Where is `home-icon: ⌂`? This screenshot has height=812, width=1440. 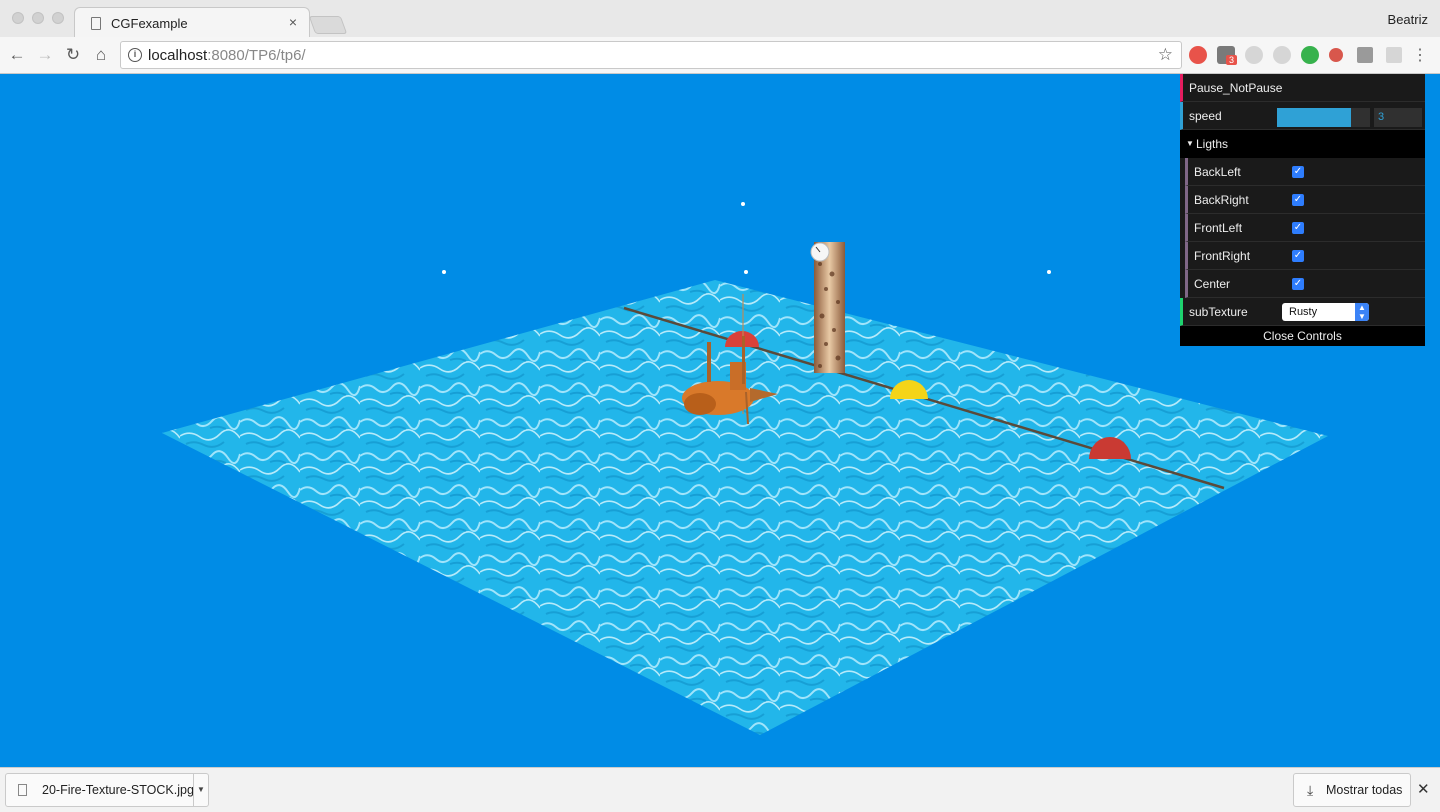 home-icon: ⌂ is located at coordinates (101, 55).